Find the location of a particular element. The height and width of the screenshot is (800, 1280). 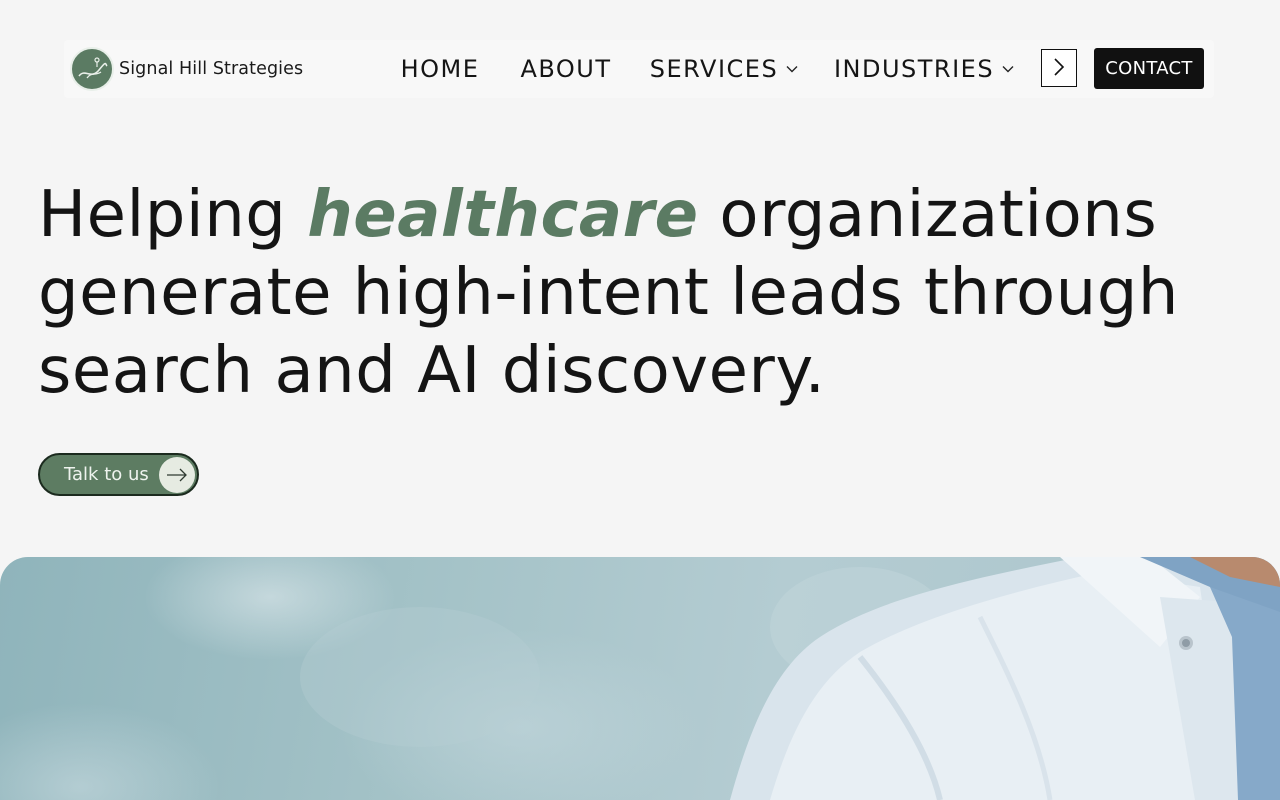

nav-home-label: HOME is located at coordinates (440, 69).